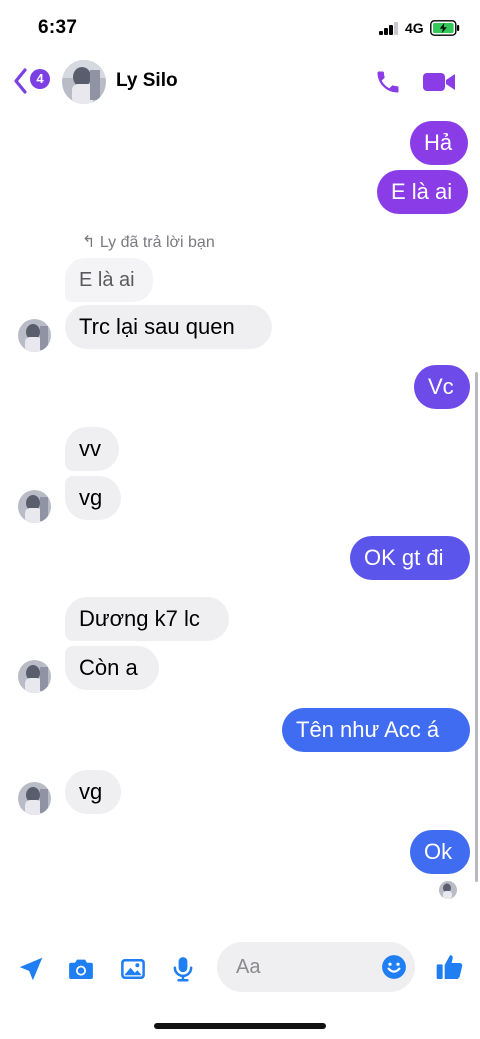  Describe the element at coordinates (394, 967) in the screenshot. I see `emoji-icon` at that location.